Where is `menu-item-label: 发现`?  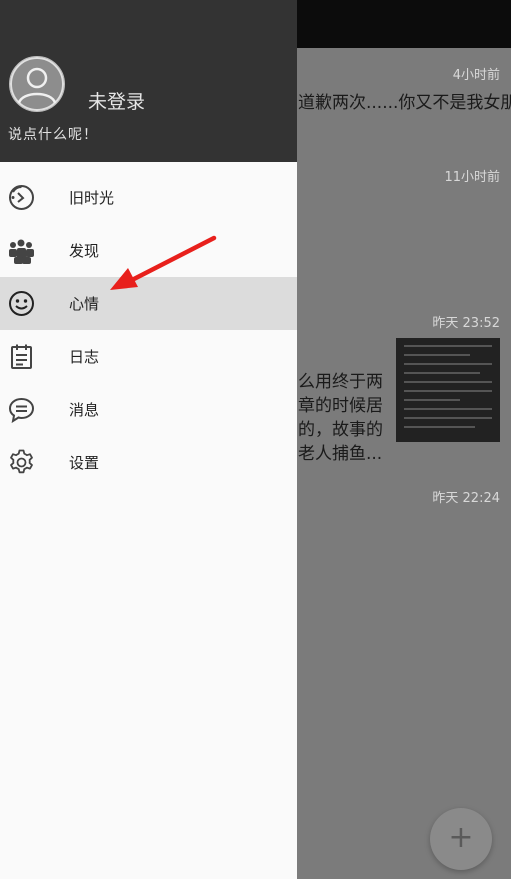
menu-item-label: 发现 is located at coordinates (84, 251).